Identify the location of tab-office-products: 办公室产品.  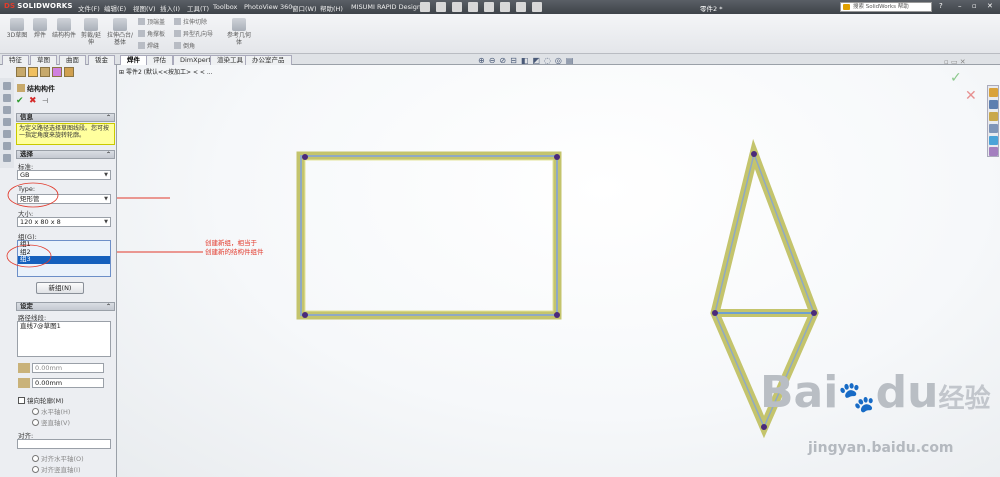
(268, 60).